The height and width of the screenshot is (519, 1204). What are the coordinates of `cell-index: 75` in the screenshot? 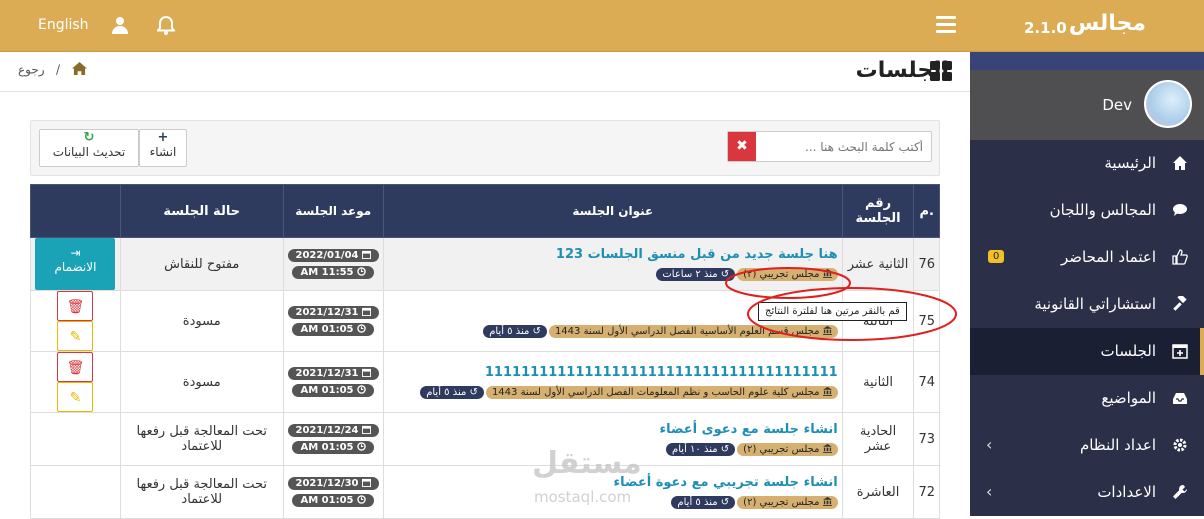 It's located at (926, 321).